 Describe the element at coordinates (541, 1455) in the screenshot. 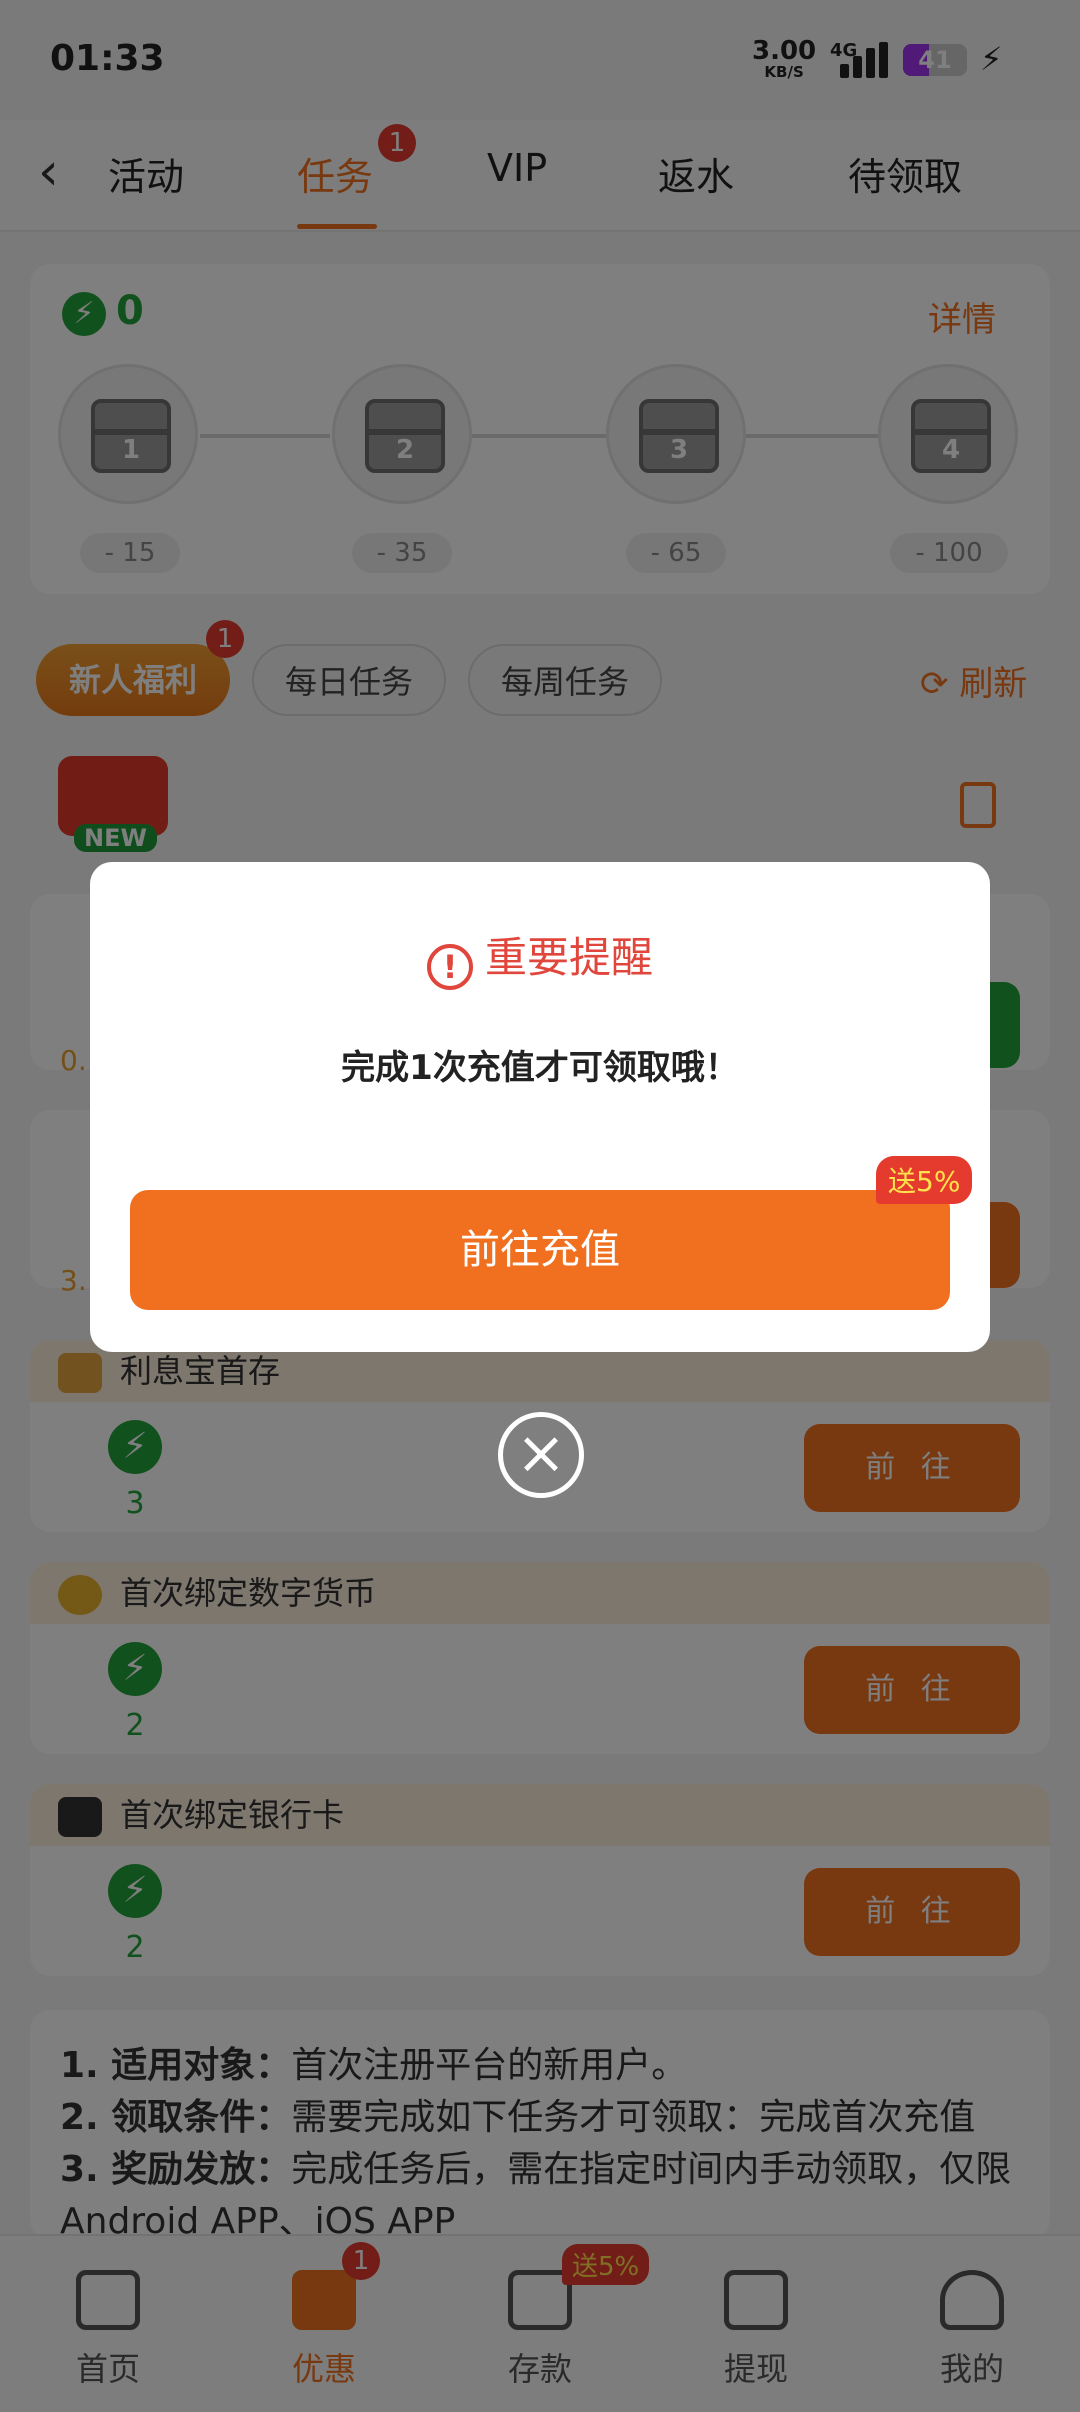

I see `close-icon: ×` at that location.